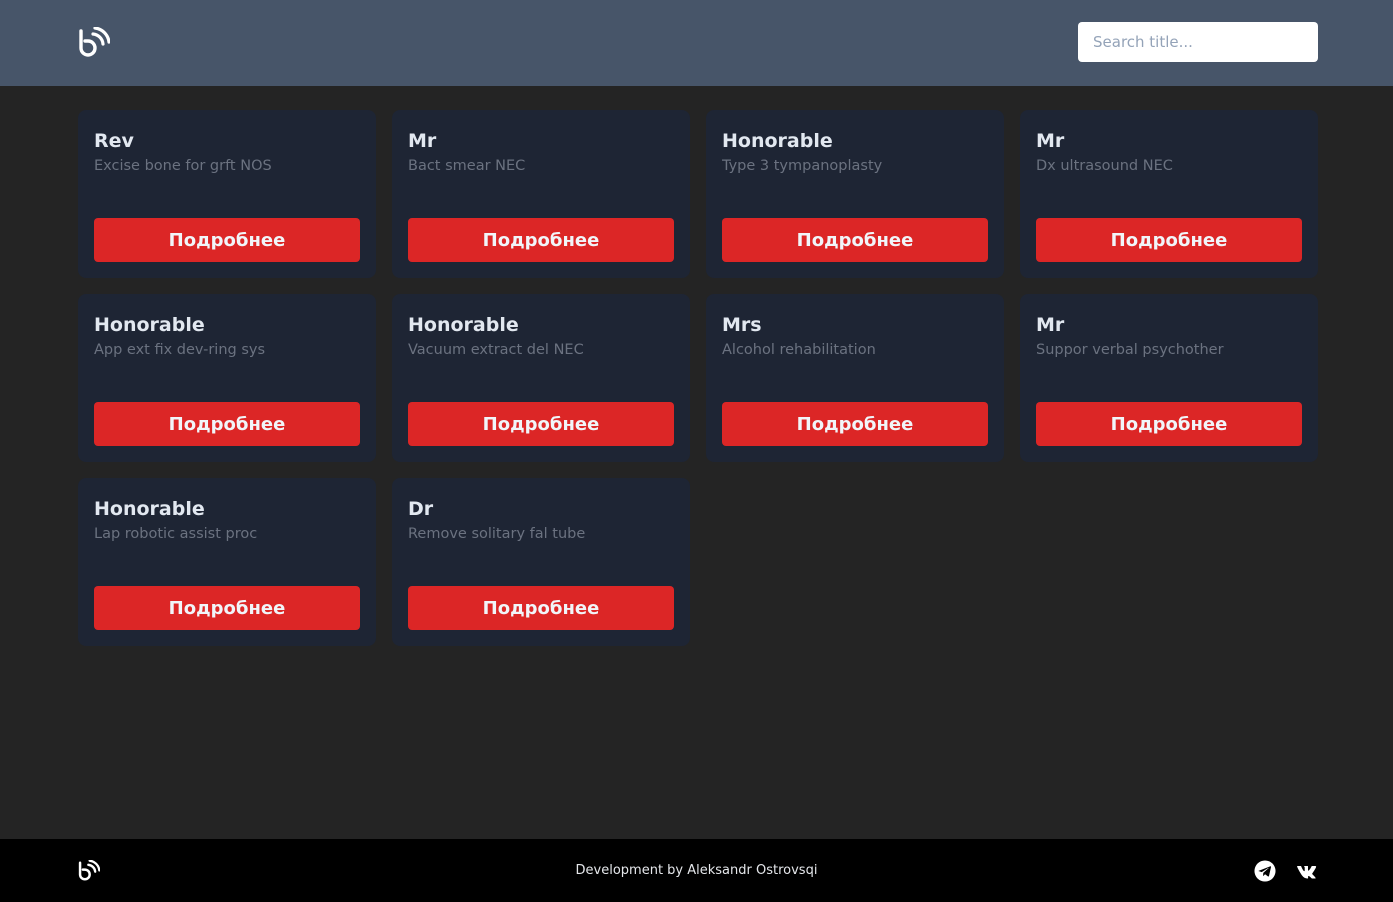  Describe the element at coordinates (1169, 378) in the screenshot. I see `card: Mr Suppor verbal psychother Подробнее` at that location.